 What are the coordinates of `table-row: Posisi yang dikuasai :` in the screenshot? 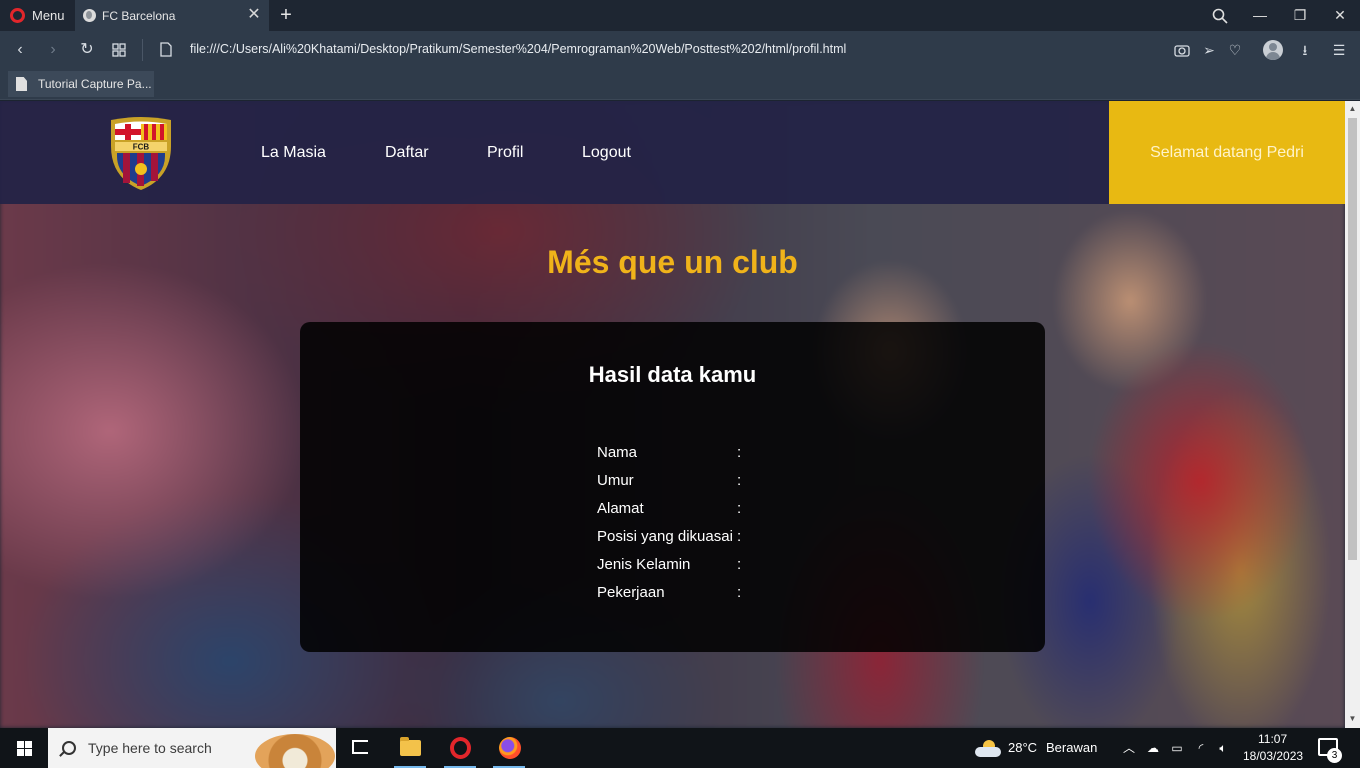 It's located at (673, 536).